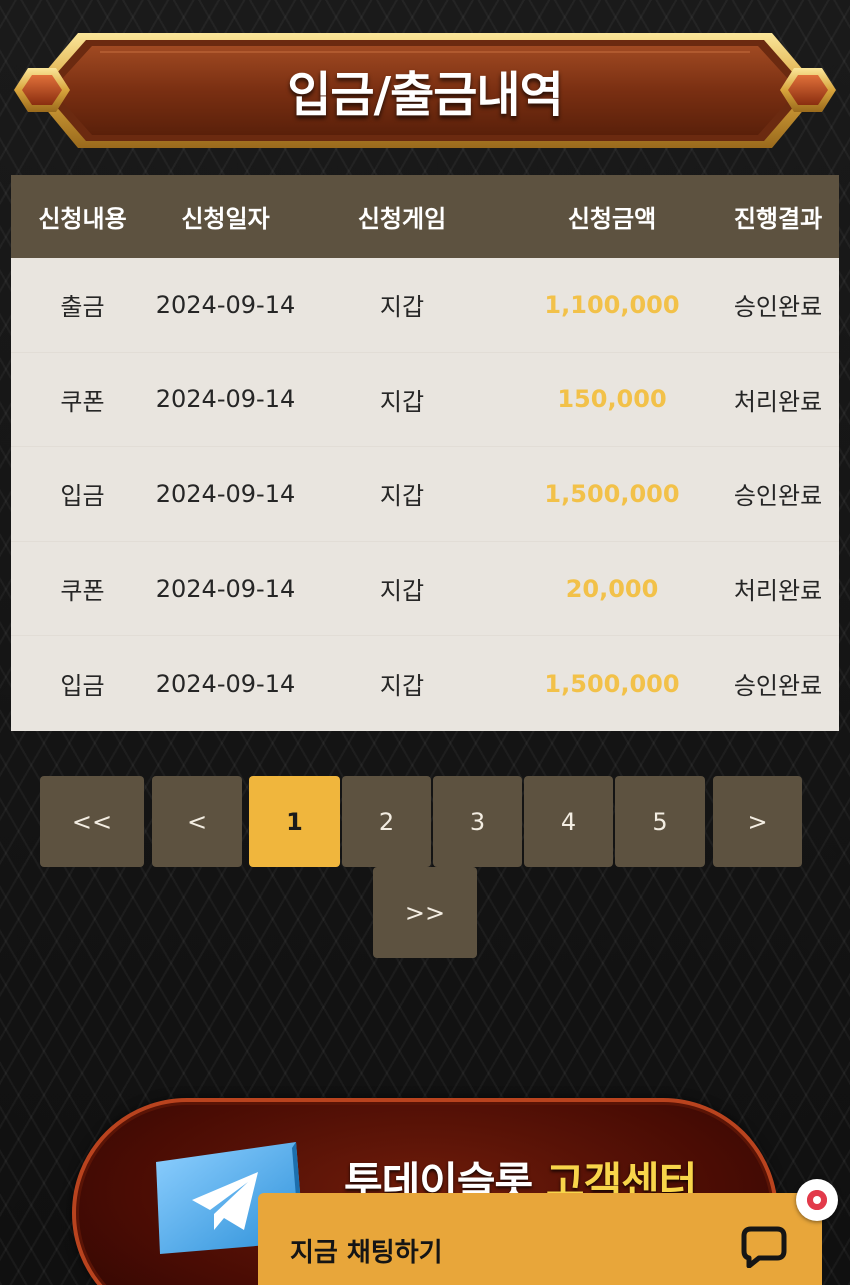 This screenshot has width=850, height=1285. What do you see at coordinates (425, 912) in the screenshot?
I see `last-page-button: >>` at bounding box center [425, 912].